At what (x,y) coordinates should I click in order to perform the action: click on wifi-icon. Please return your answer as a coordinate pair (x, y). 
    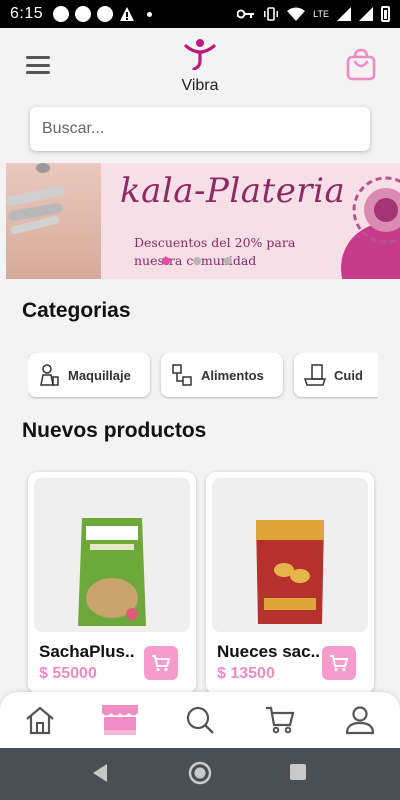
    Looking at the image, I should click on (296, 14).